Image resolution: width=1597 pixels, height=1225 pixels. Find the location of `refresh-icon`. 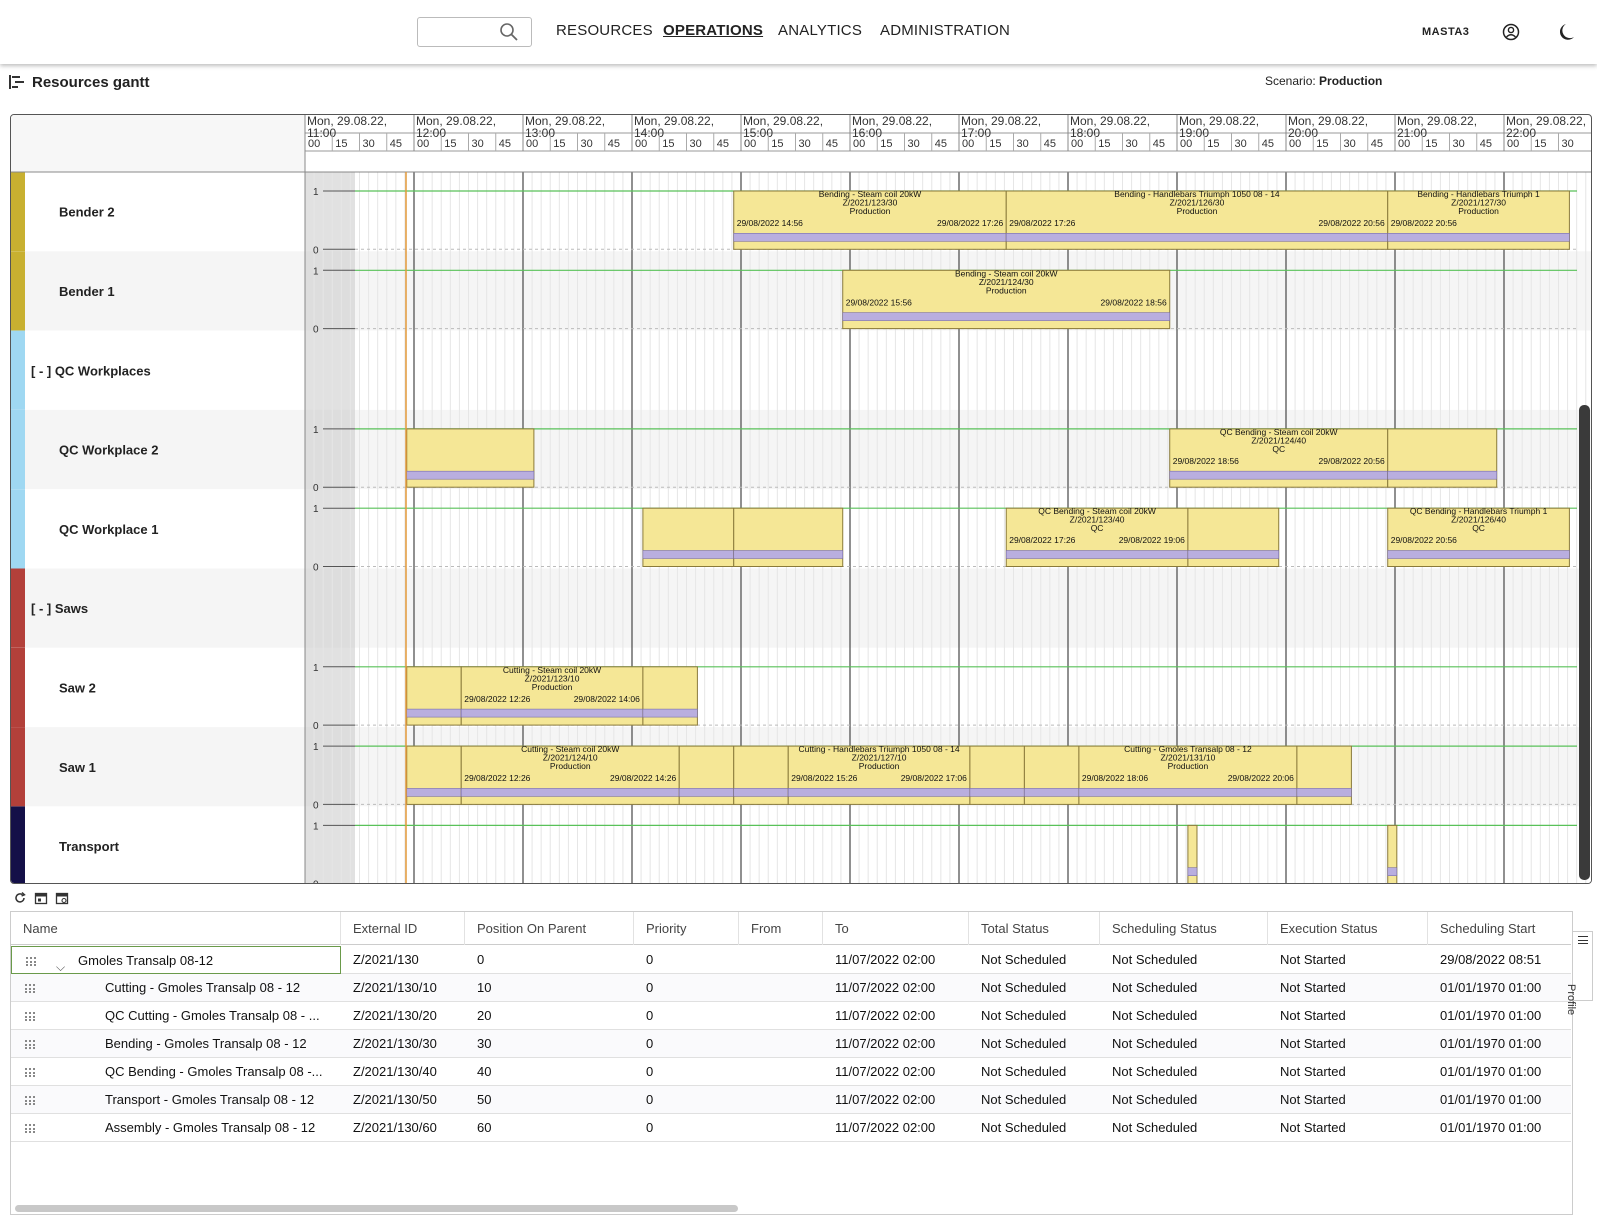

refresh-icon is located at coordinates (20, 898).